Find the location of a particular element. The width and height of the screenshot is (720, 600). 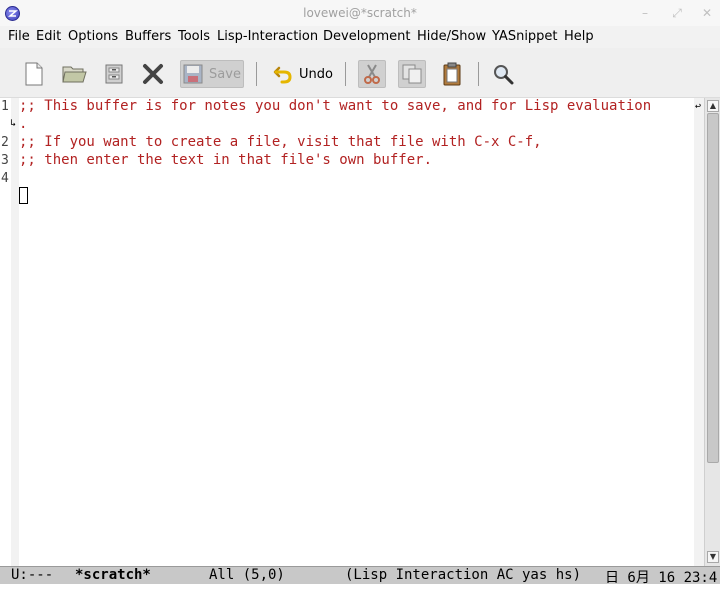

dired-button is located at coordinates (114, 74).